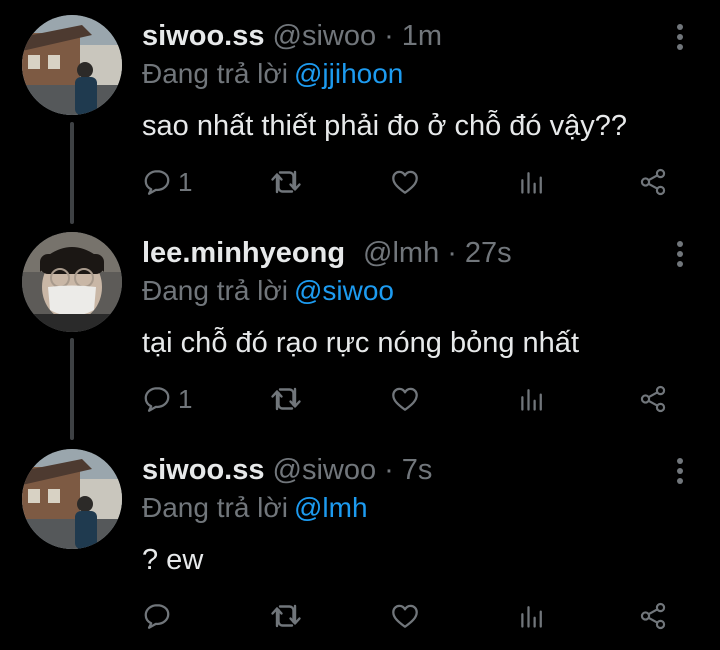 The height and width of the screenshot is (650, 720). What do you see at coordinates (243, 253) in the screenshot?
I see `display-name: lee.minhyeong` at bounding box center [243, 253].